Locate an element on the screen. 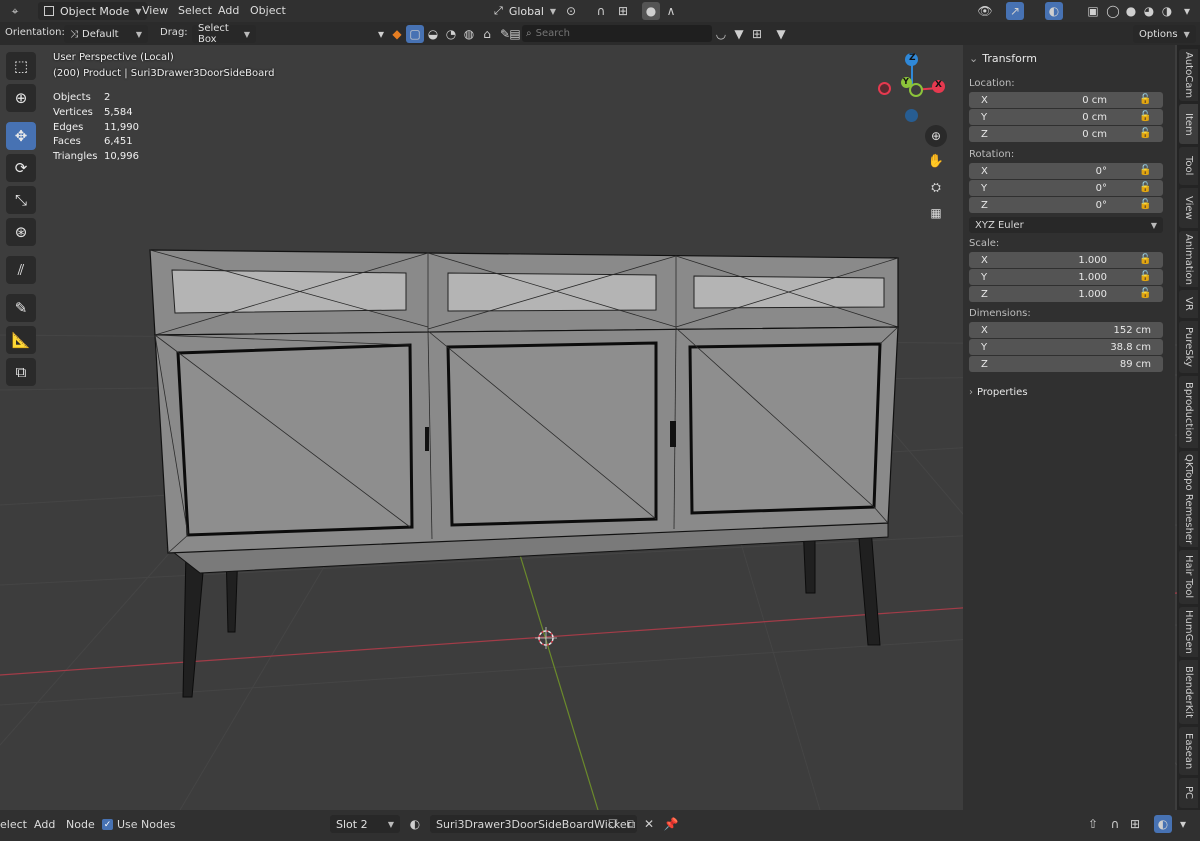  unlink-close-icon: ✕ is located at coordinates (649, 824).